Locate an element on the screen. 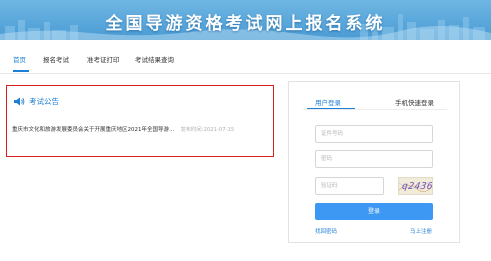  tab-divider is located at coordinates (375, 109).